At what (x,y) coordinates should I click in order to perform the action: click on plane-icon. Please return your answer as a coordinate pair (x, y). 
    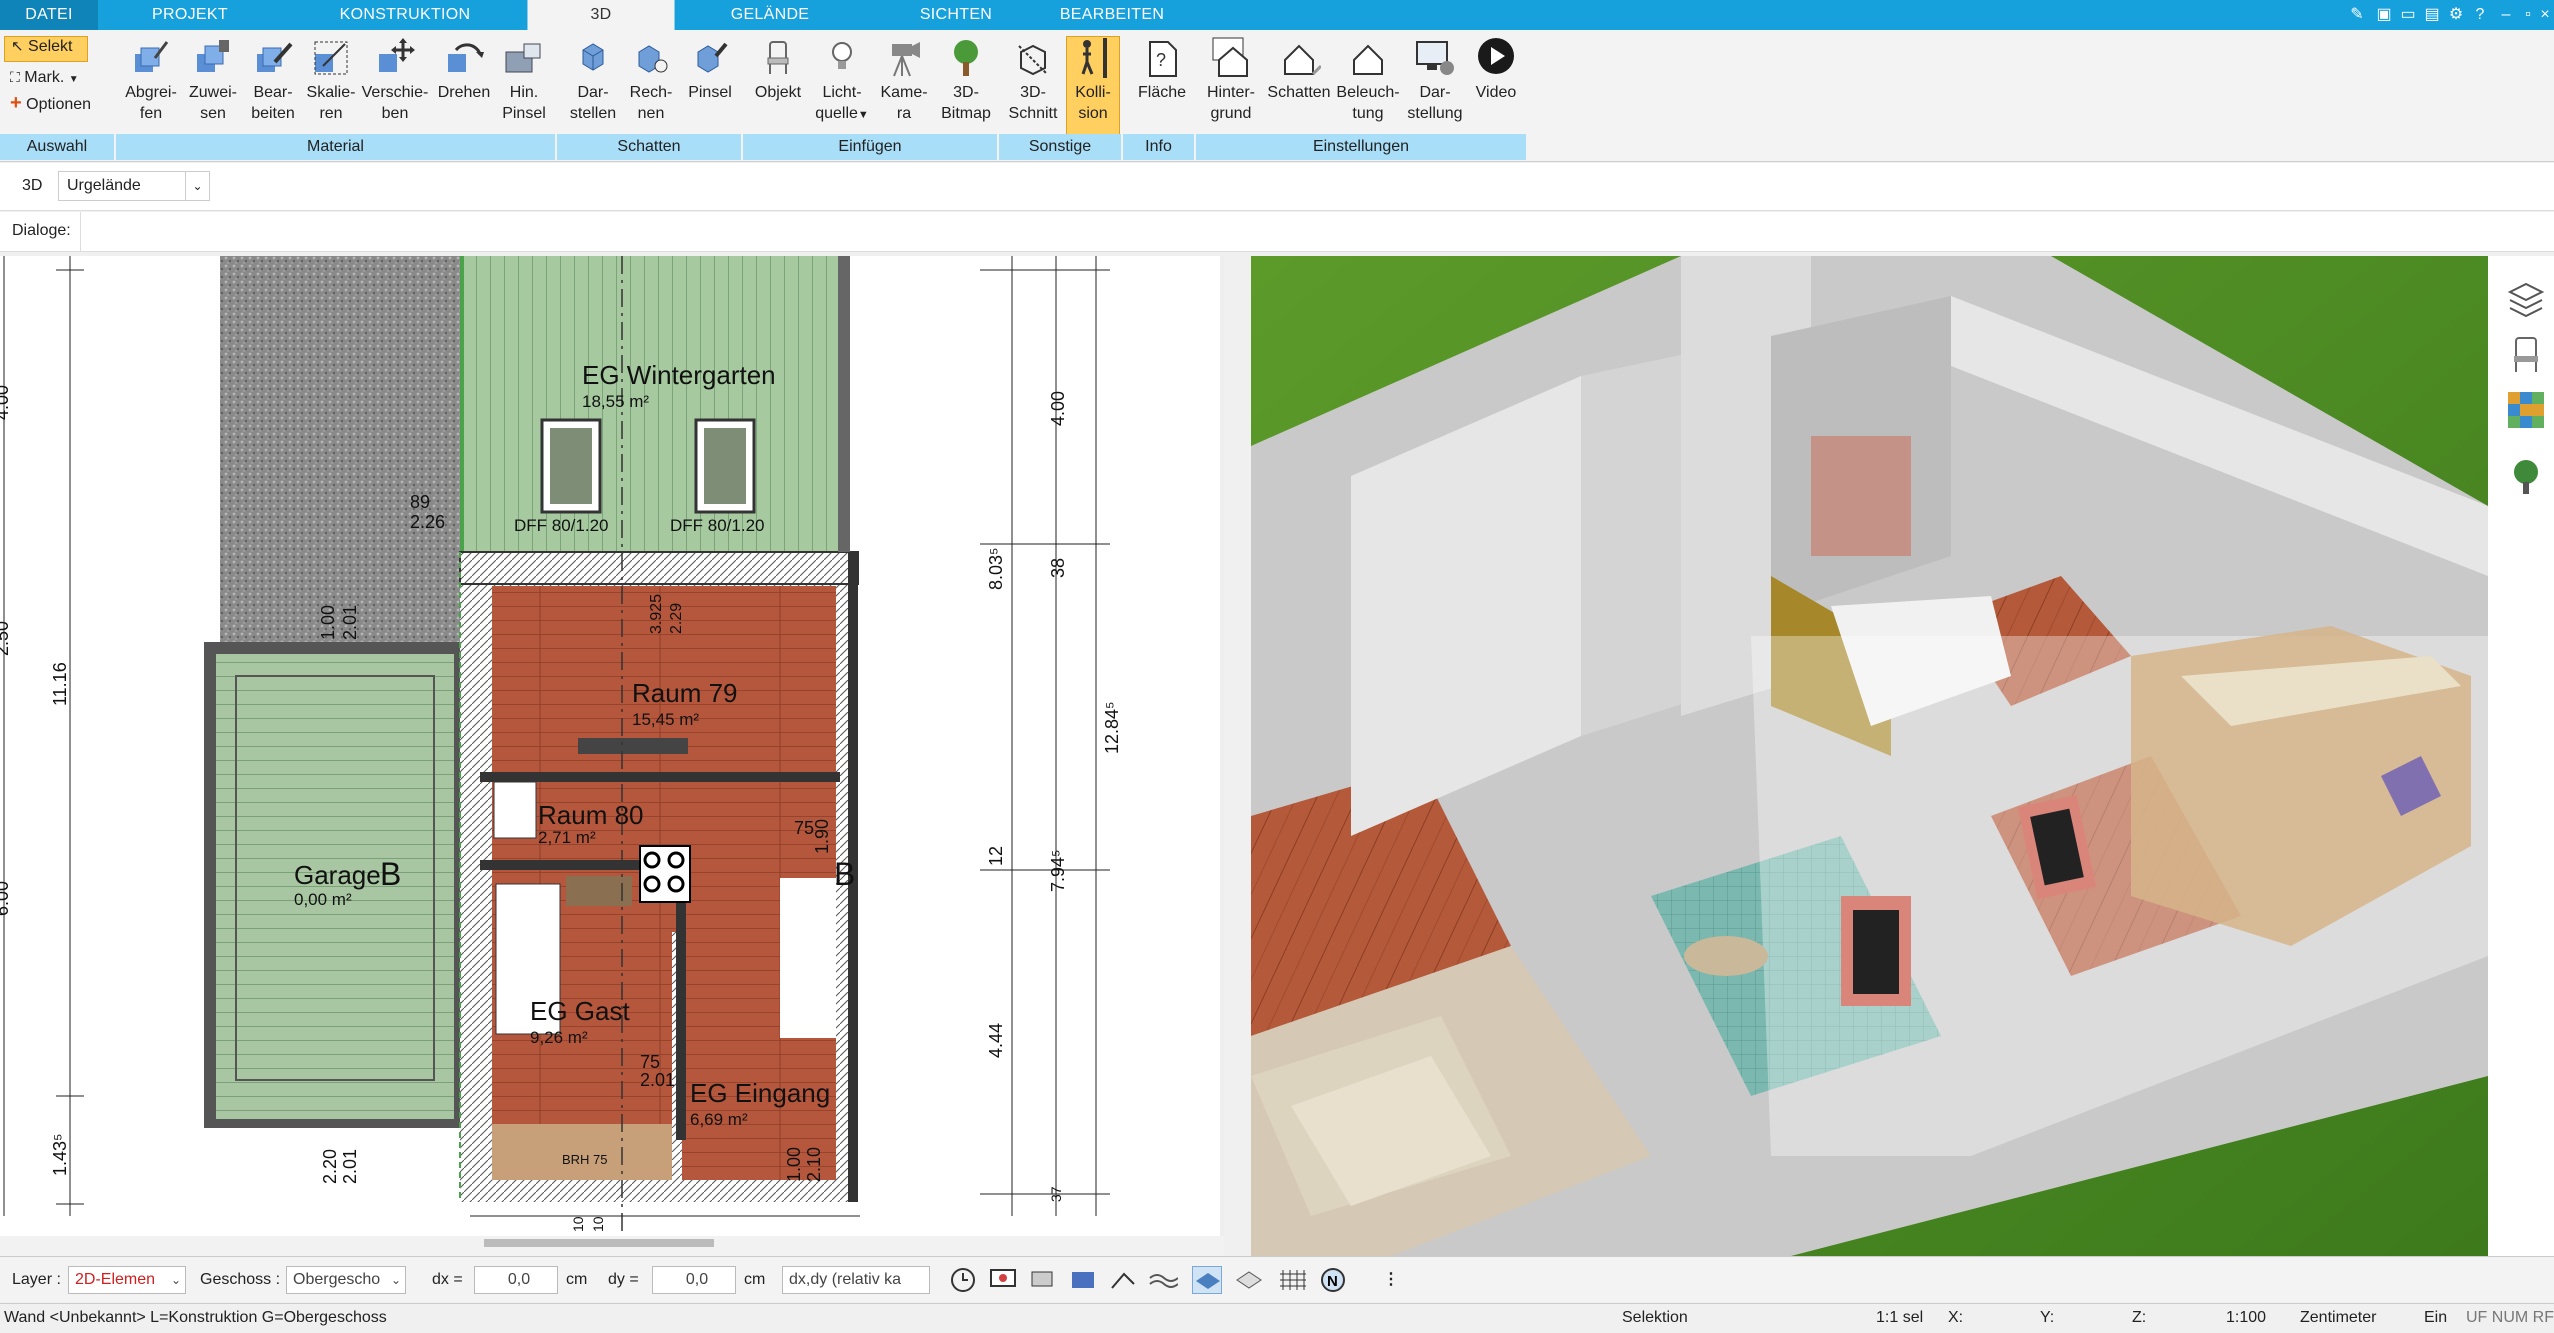
    Looking at the image, I should click on (1207, 1280).